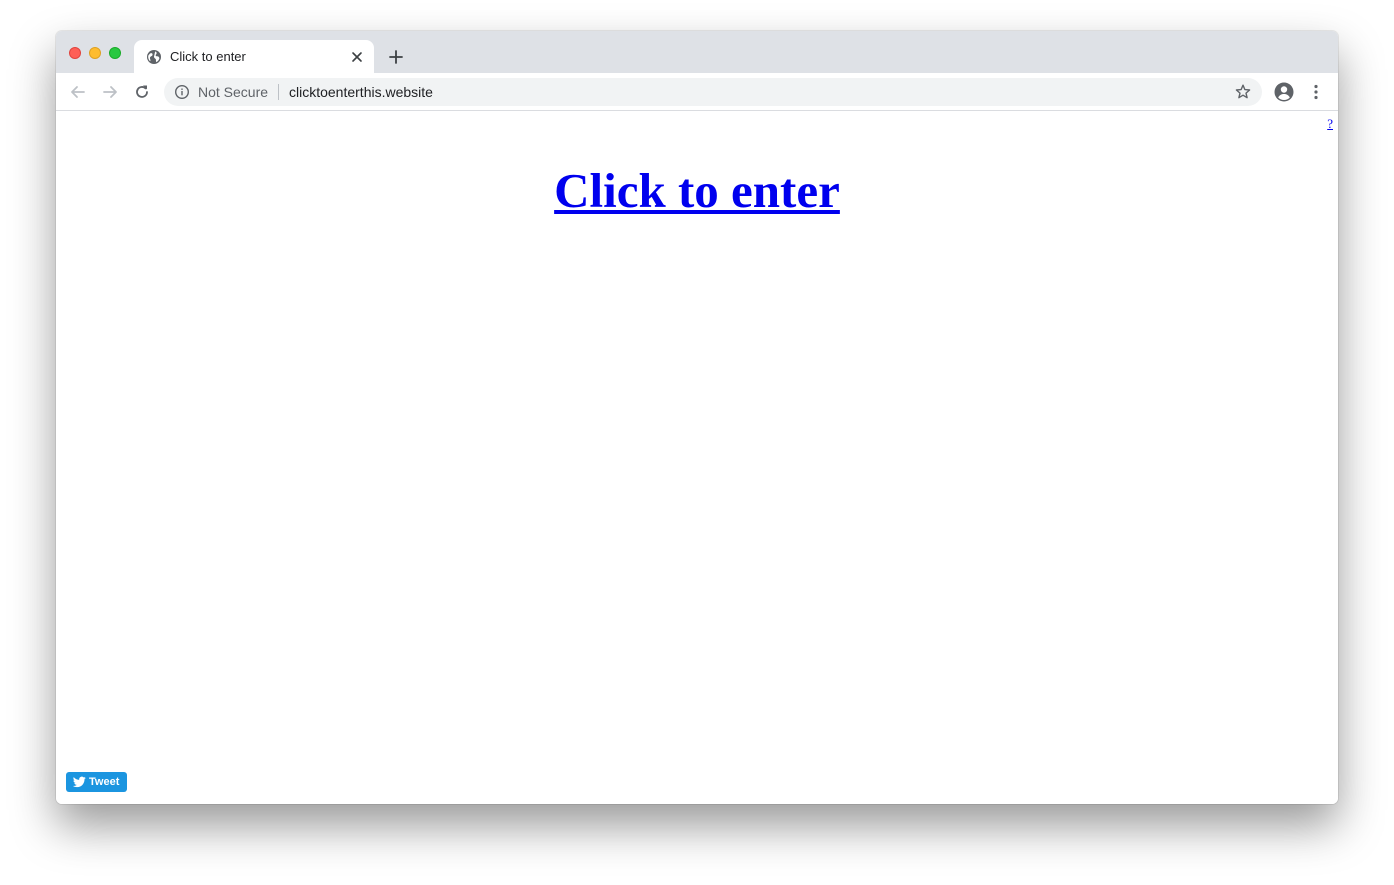 The image size is (1394, 885). What do you see at coordinates (357, 57) in the screenshot?
I see `close-icon` at bounding box center [357, 57].